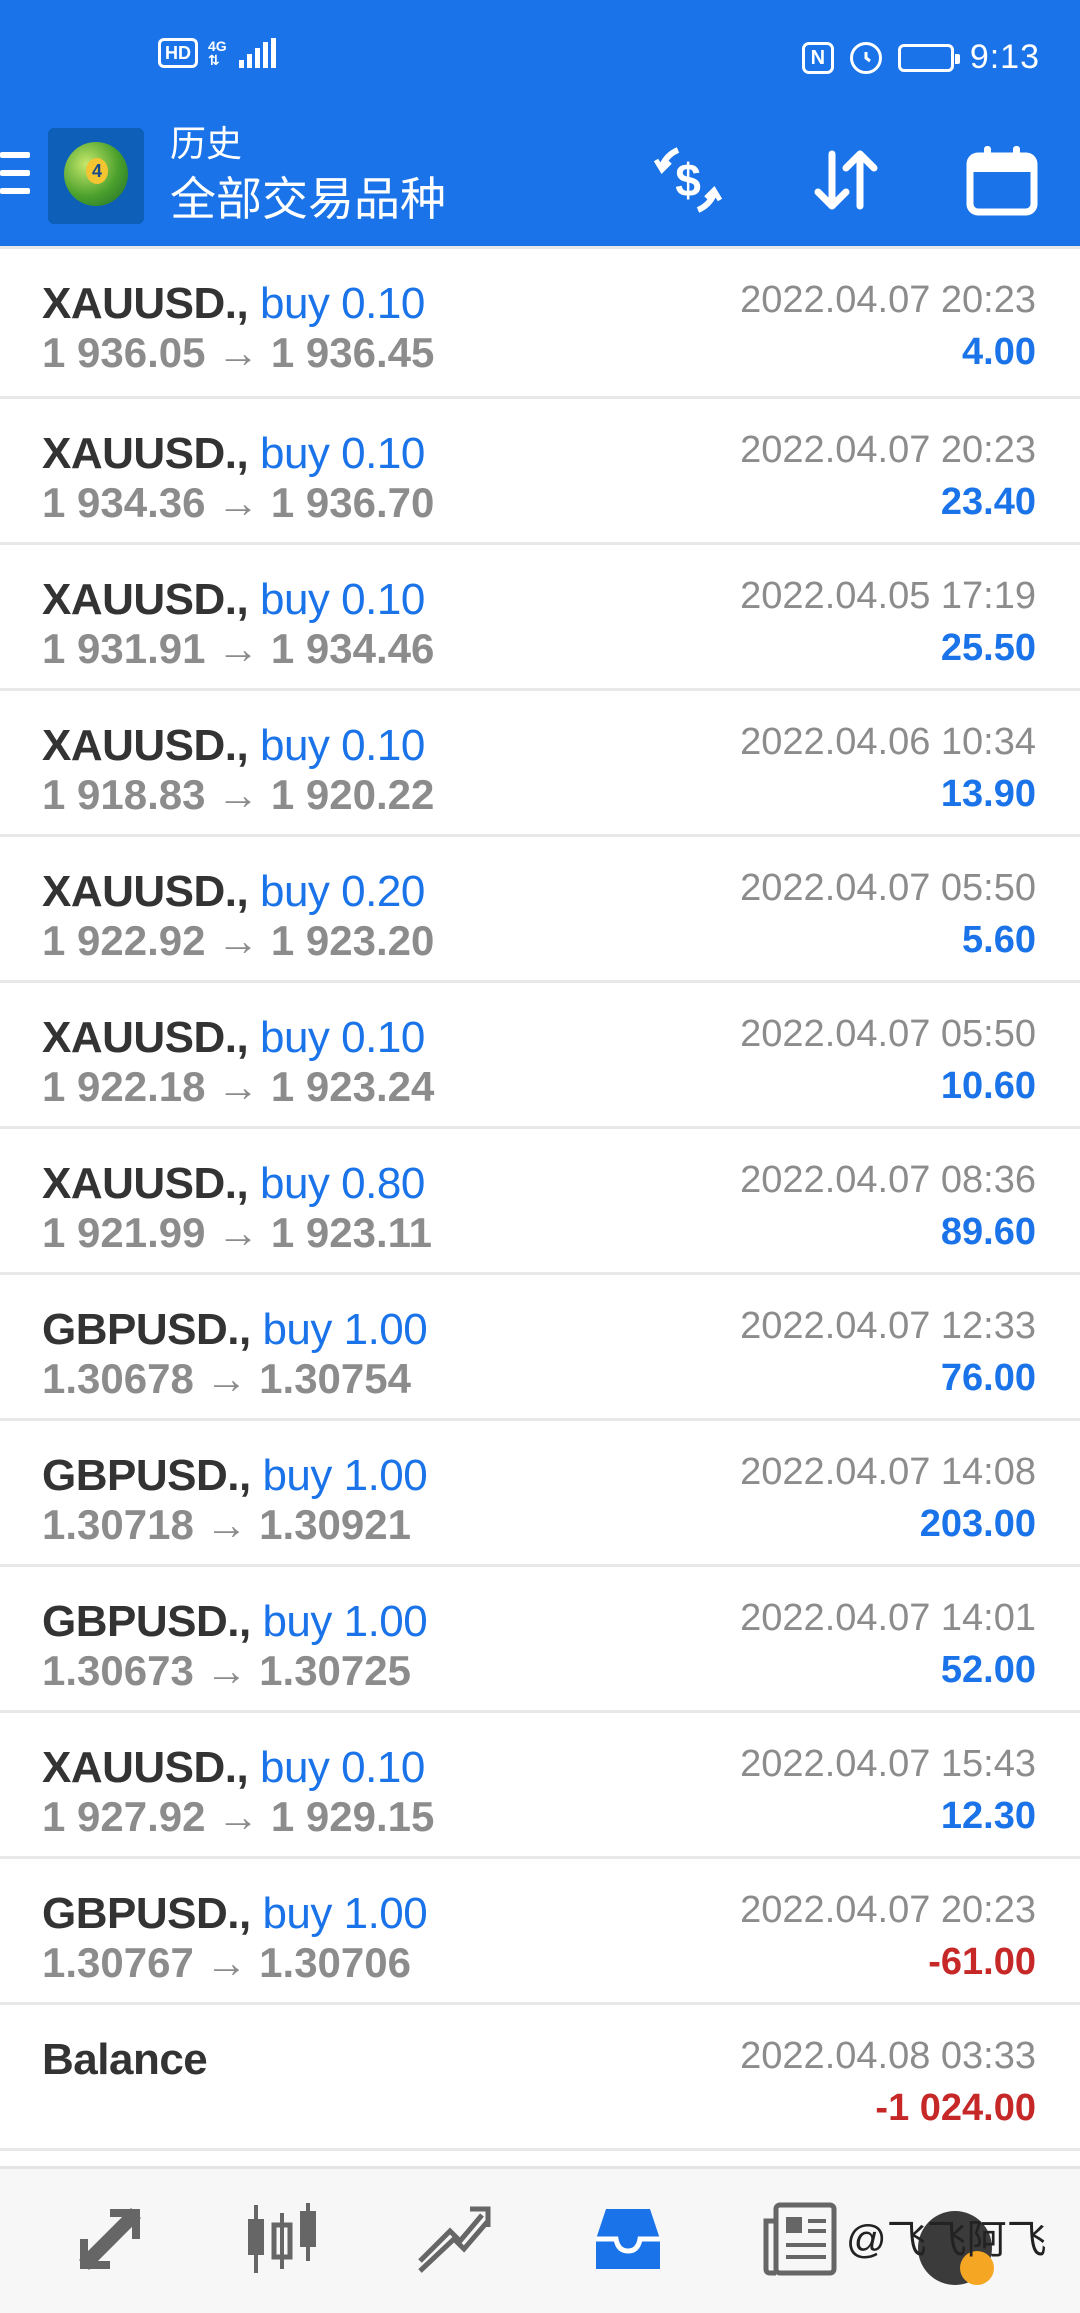 This screenshot has width=1080, height=2313. I want to click on trade-icon, so click(454, 2239).